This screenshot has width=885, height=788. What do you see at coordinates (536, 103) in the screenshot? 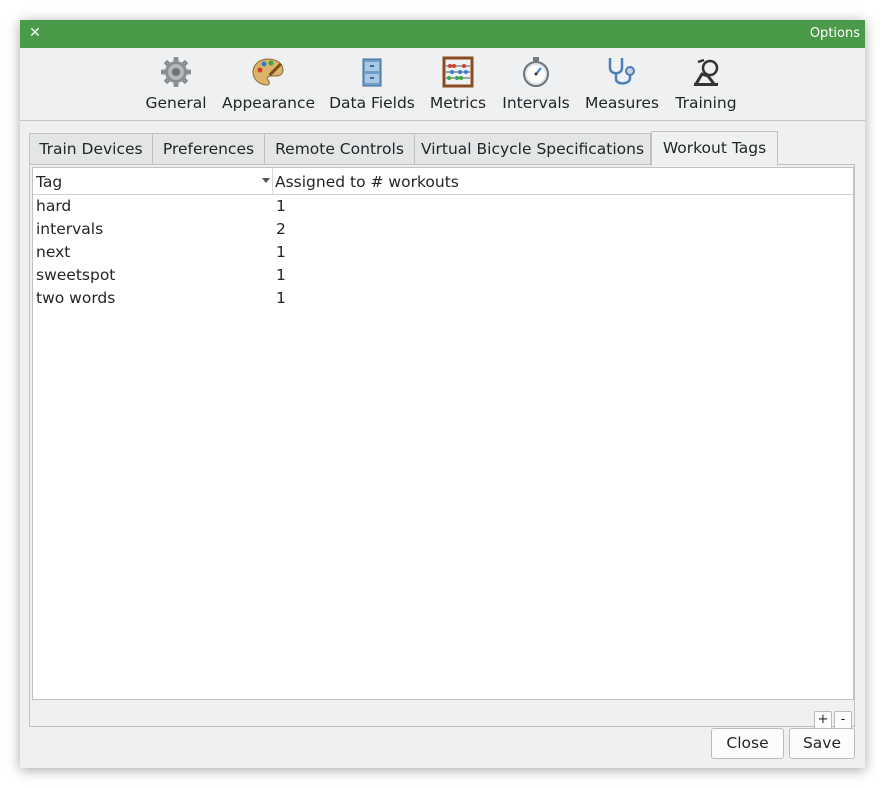
I see `toolbar-intervals-label: Intervals` at bounding box center [536, 103].